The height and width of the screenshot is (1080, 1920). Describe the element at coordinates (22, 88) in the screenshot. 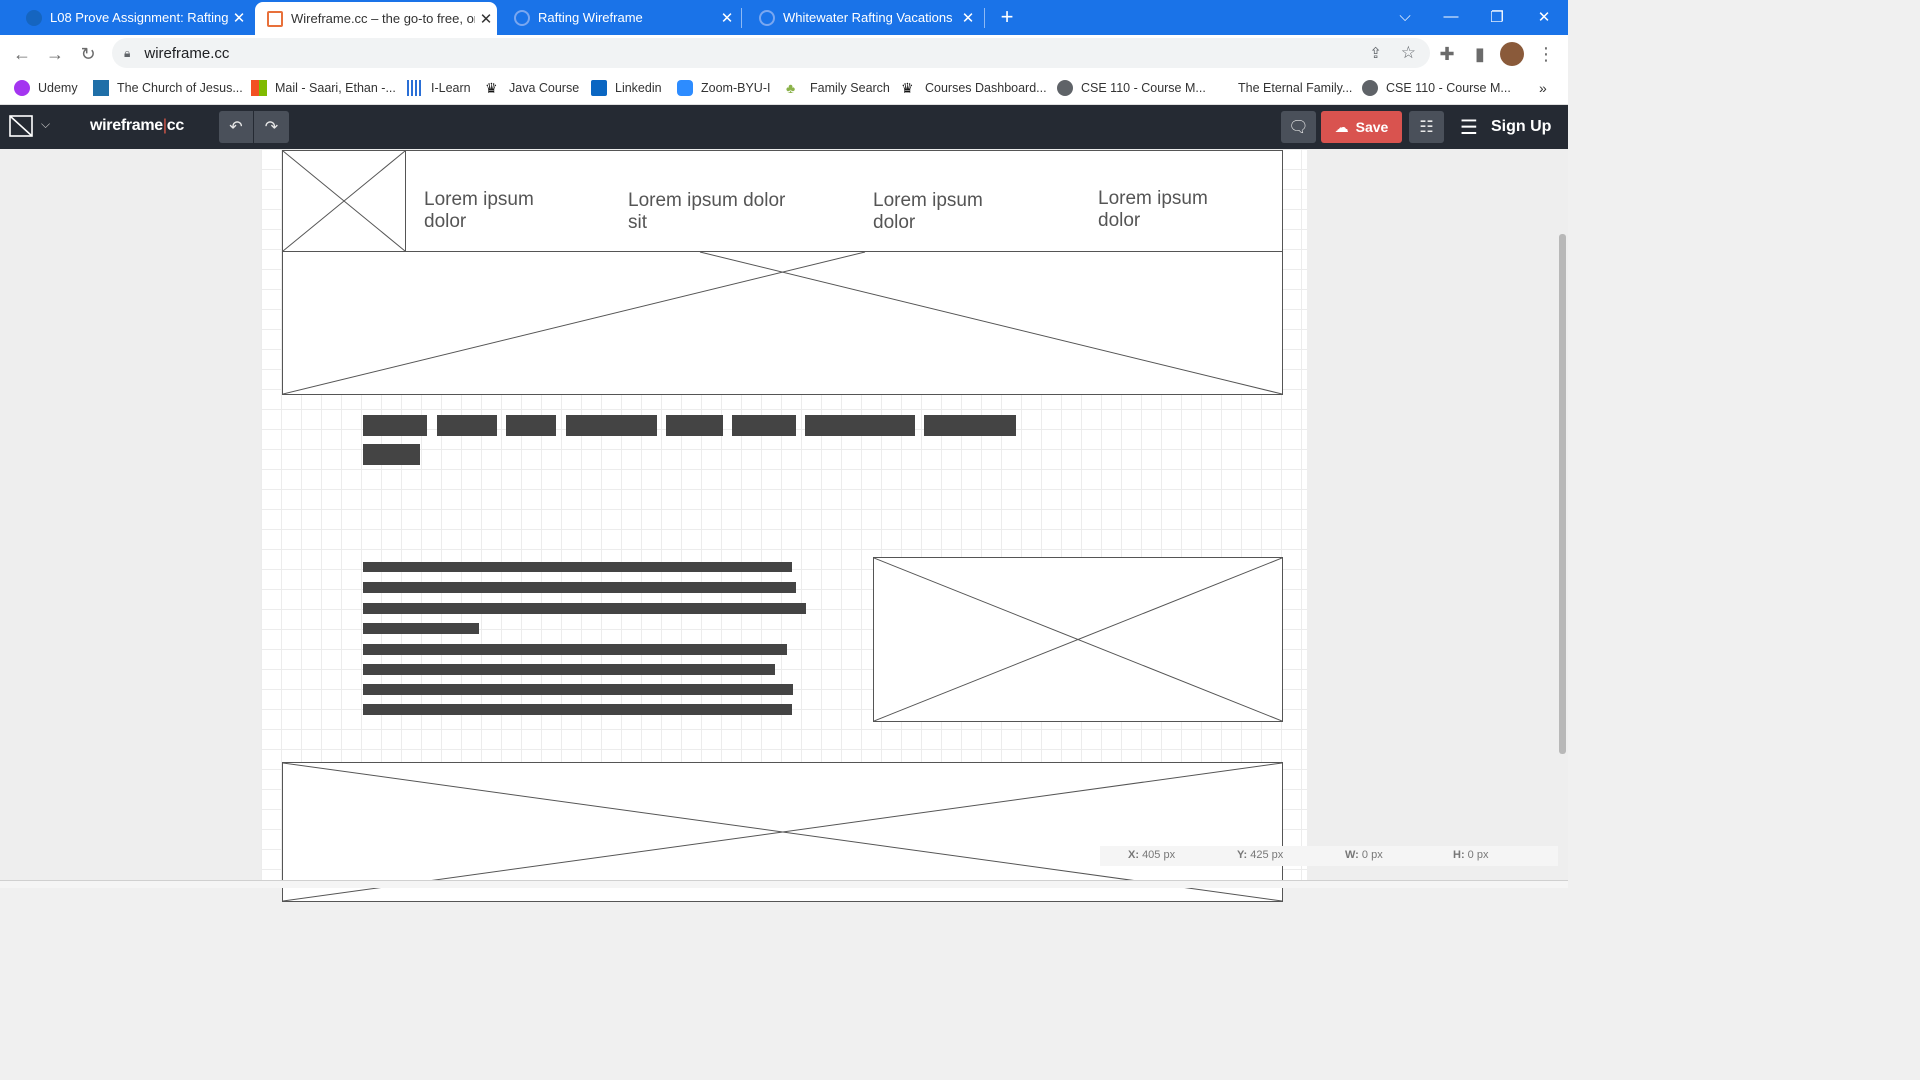

I see `udemy-icon` at that location.